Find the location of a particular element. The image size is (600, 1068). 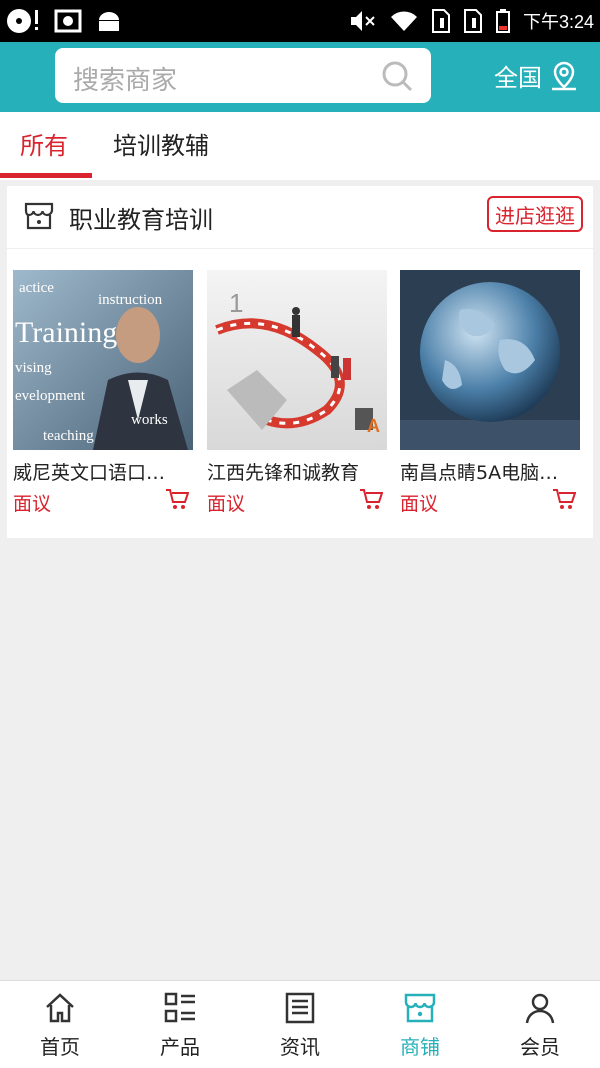

svg-text: instruction is located at coordinates (130, 300).